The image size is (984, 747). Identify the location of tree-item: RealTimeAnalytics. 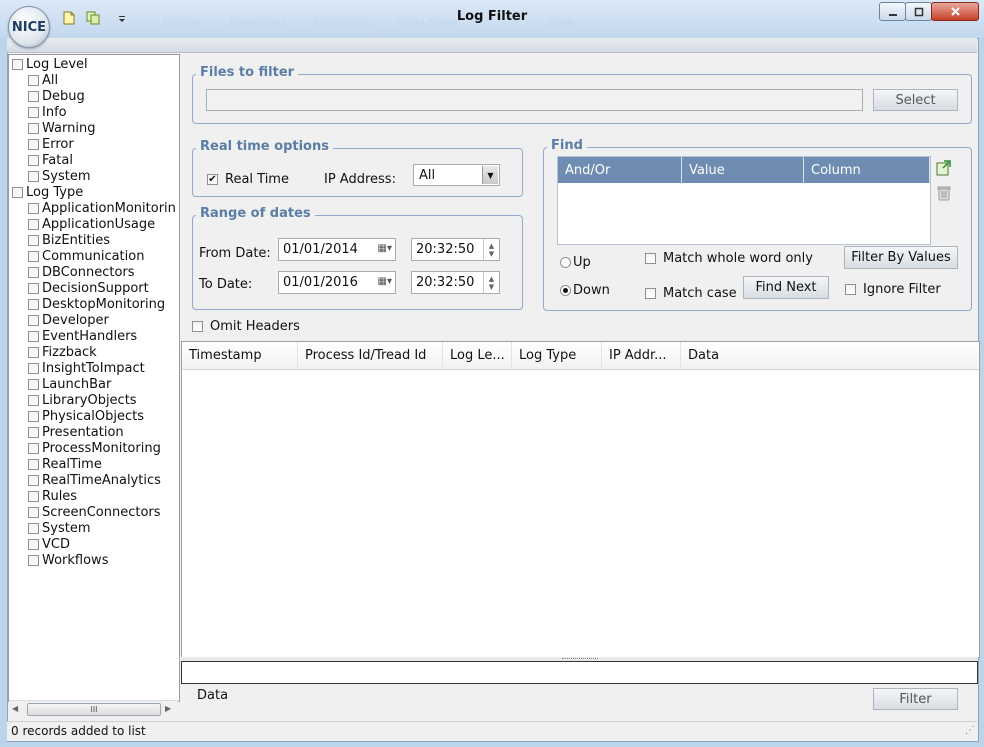
(94, 480).